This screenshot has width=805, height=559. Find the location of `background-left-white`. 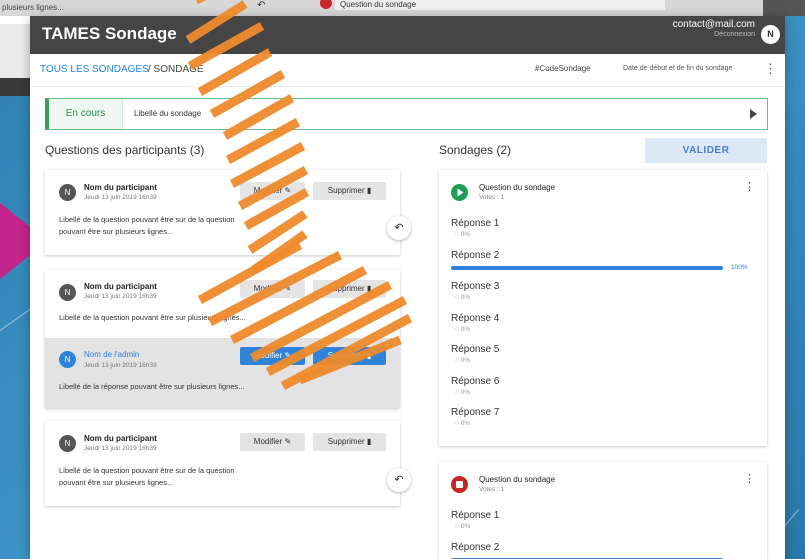

background-left-white is located at coordinates (15, 20).